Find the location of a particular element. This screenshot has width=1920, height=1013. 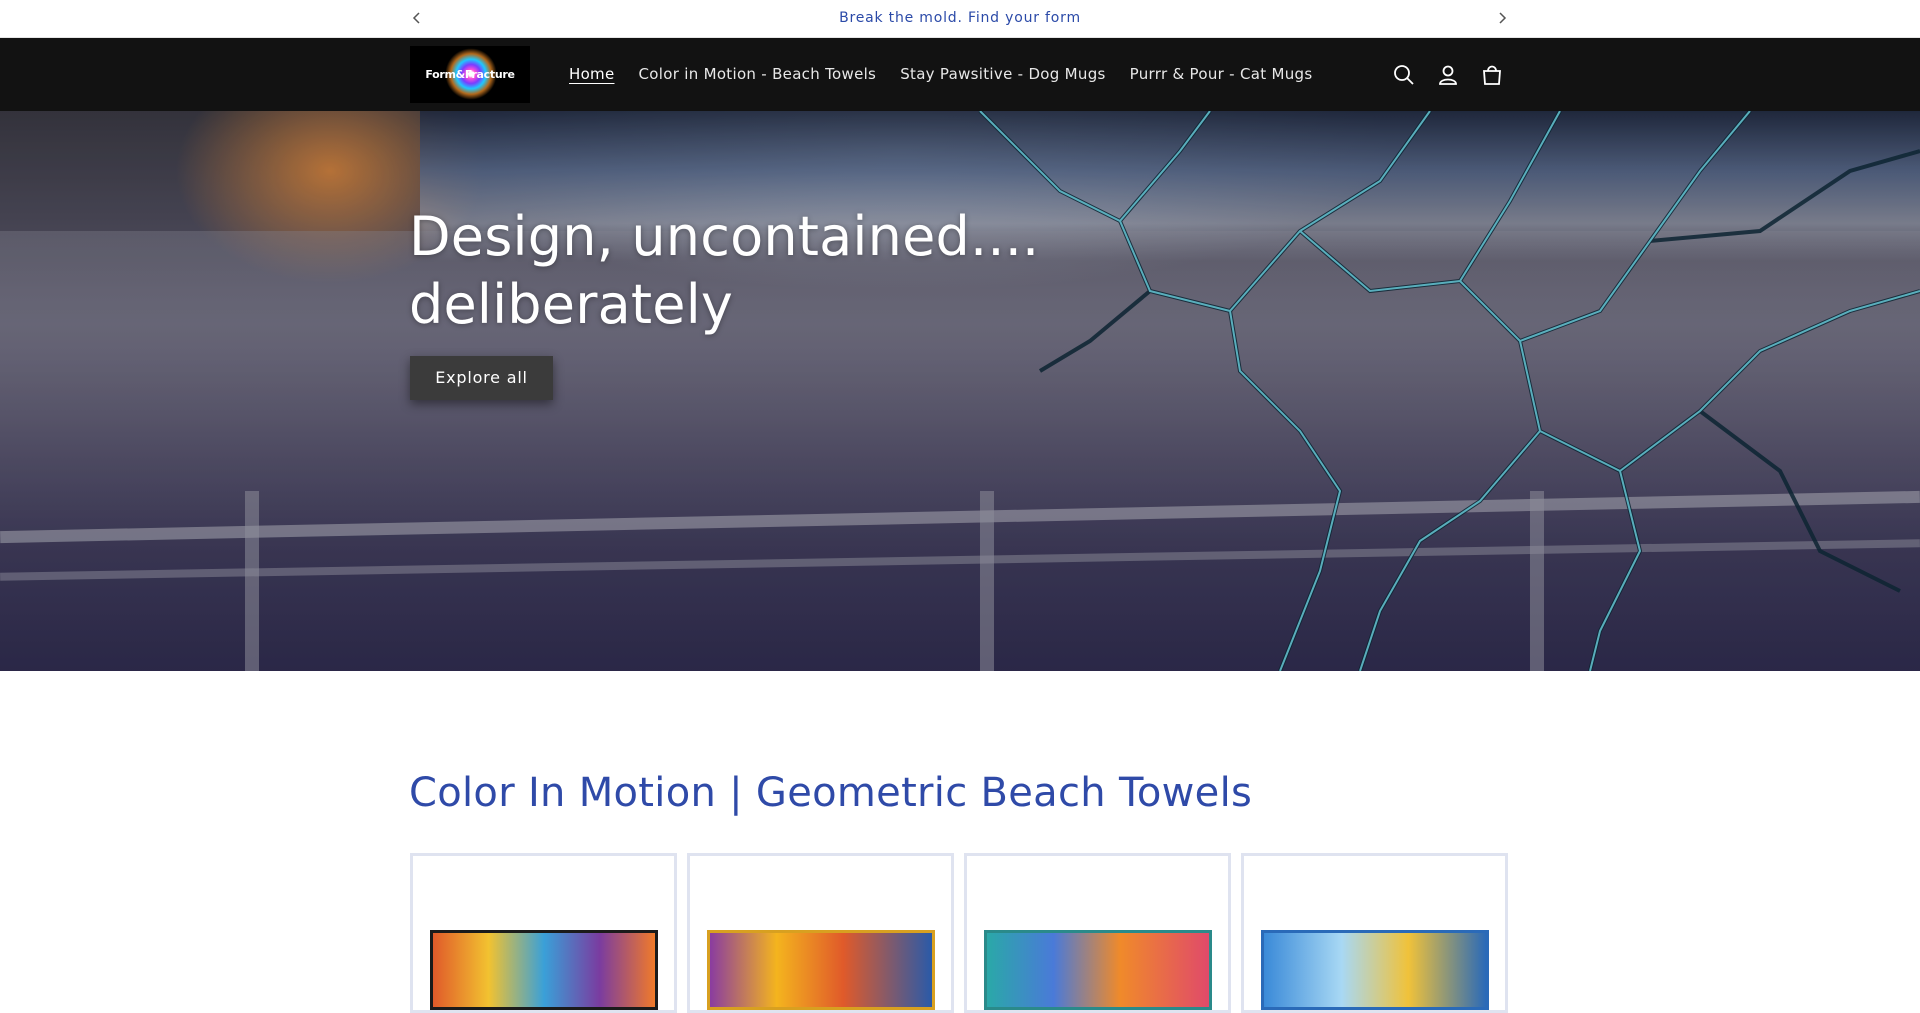

cart-icon is located at coordinates (1492, 75).